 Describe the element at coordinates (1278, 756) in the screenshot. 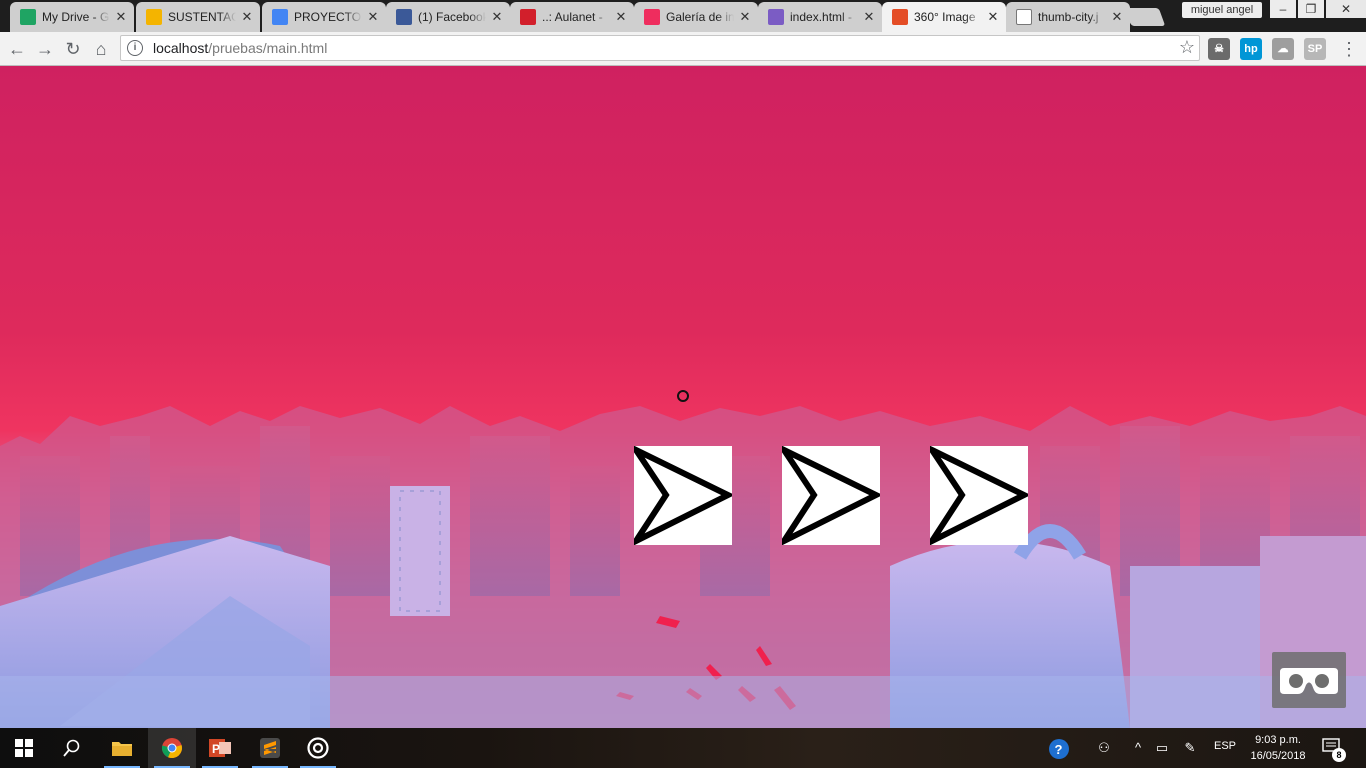

I see `clock-date: 16/05/2018` at that location.